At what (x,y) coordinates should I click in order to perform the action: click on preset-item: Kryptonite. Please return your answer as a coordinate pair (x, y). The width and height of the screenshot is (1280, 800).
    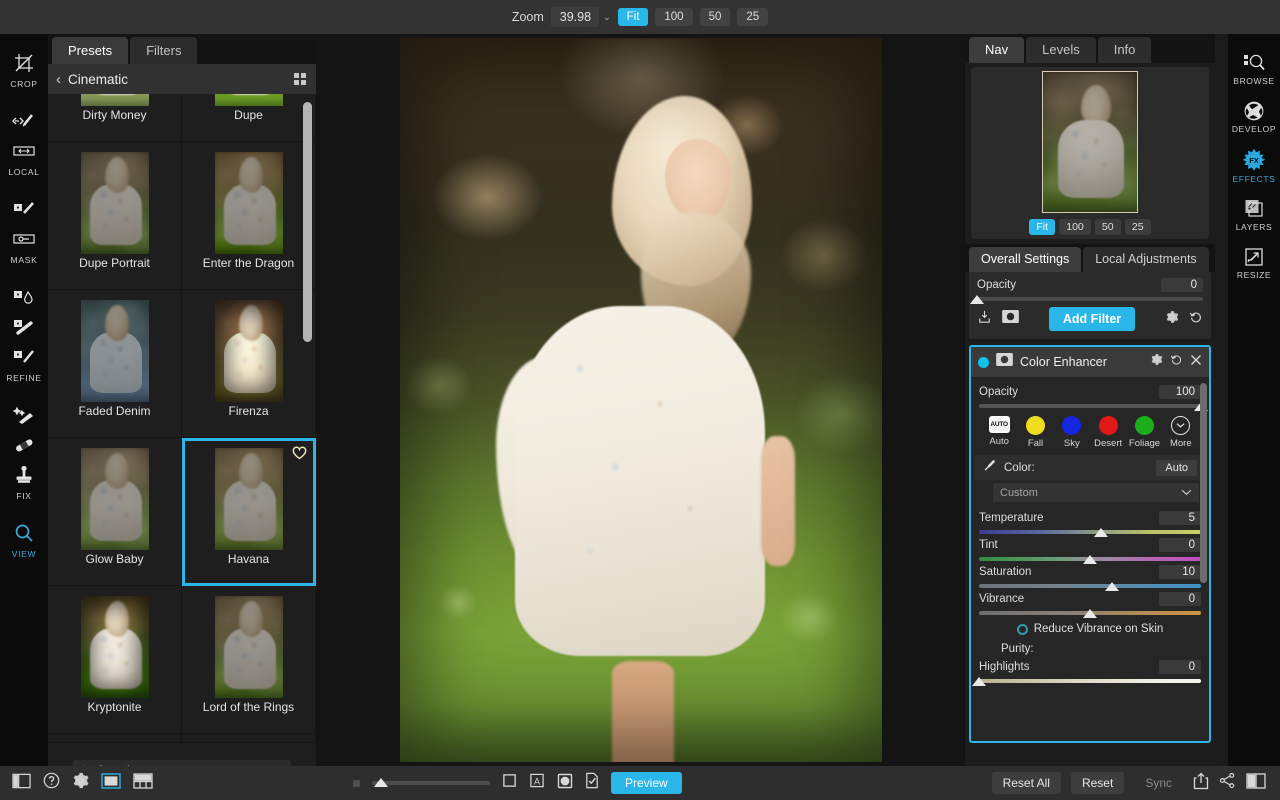
    Looking at the image, I should click on (115, 660).